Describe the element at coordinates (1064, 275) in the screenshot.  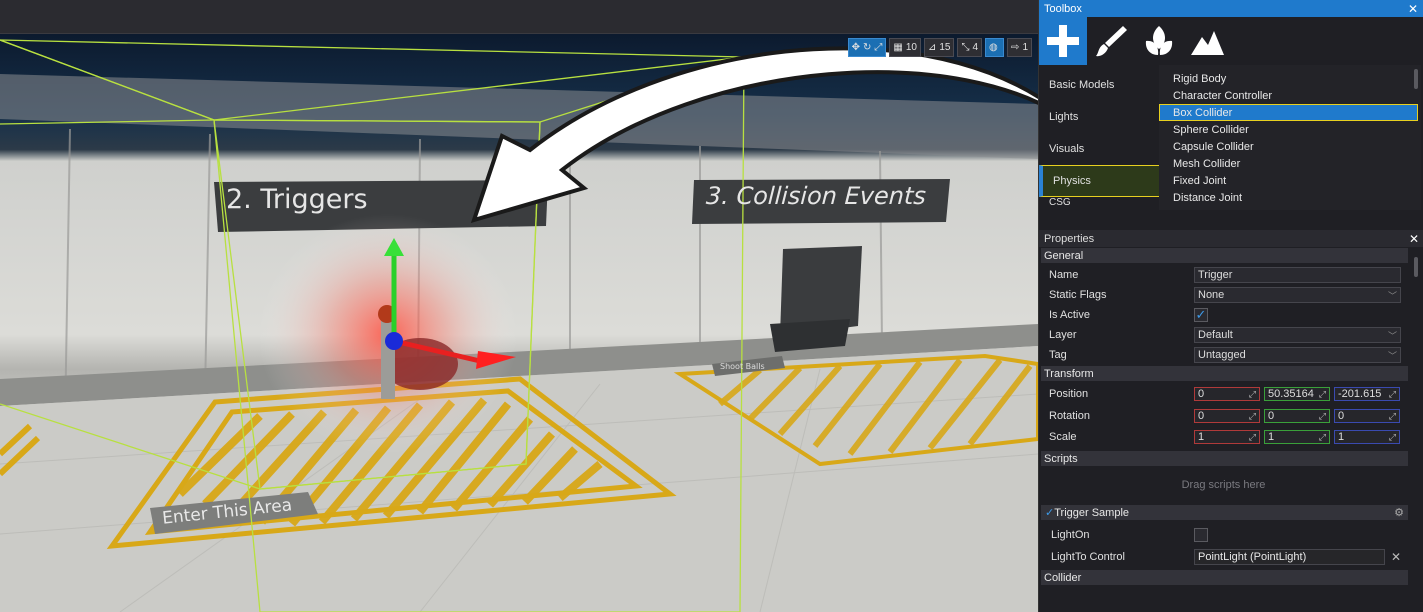
I see `name-label: Name` at that location.